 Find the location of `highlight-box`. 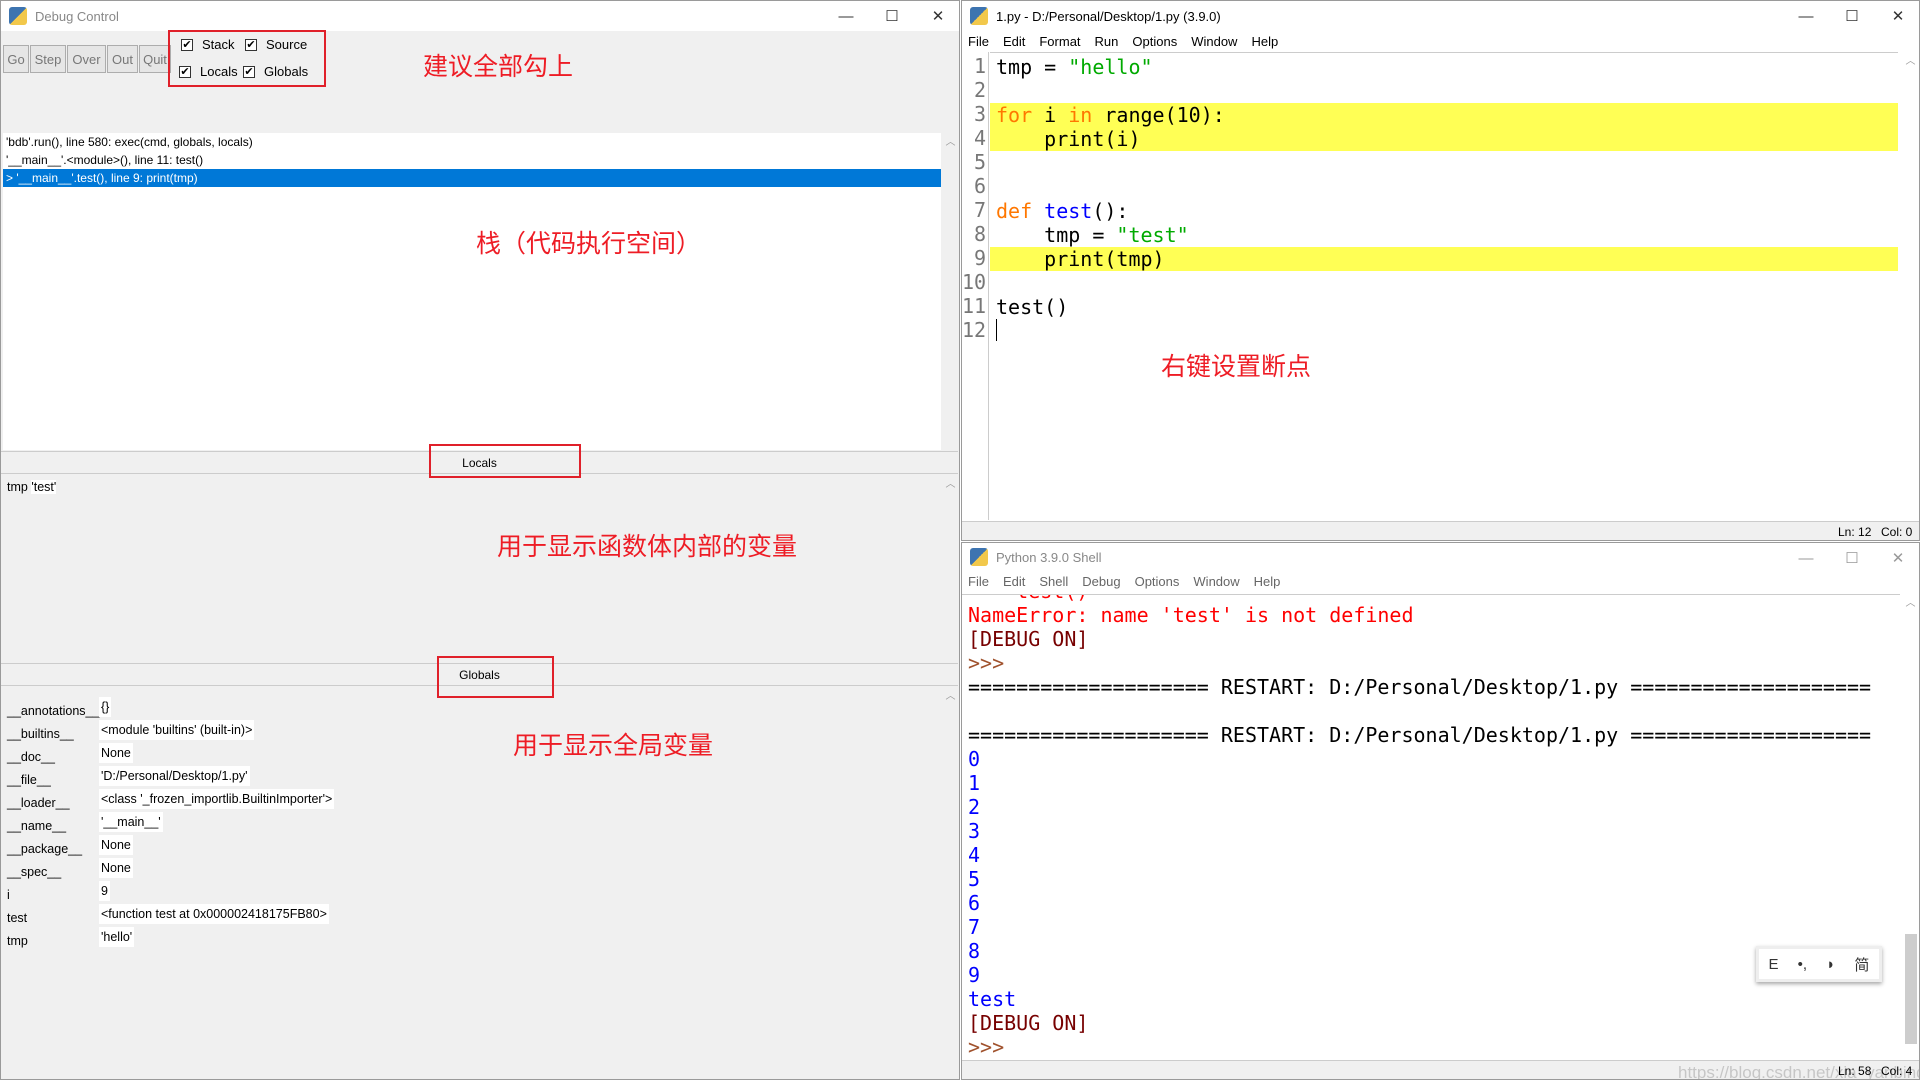

highlight-box is located at coordinates (247, 58).